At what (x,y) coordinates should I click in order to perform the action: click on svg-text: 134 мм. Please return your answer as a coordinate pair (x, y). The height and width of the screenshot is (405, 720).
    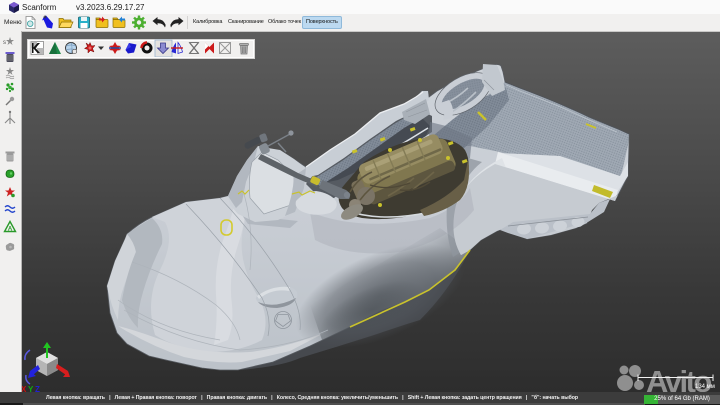
    Looking at the image, I should click on (705, 387).